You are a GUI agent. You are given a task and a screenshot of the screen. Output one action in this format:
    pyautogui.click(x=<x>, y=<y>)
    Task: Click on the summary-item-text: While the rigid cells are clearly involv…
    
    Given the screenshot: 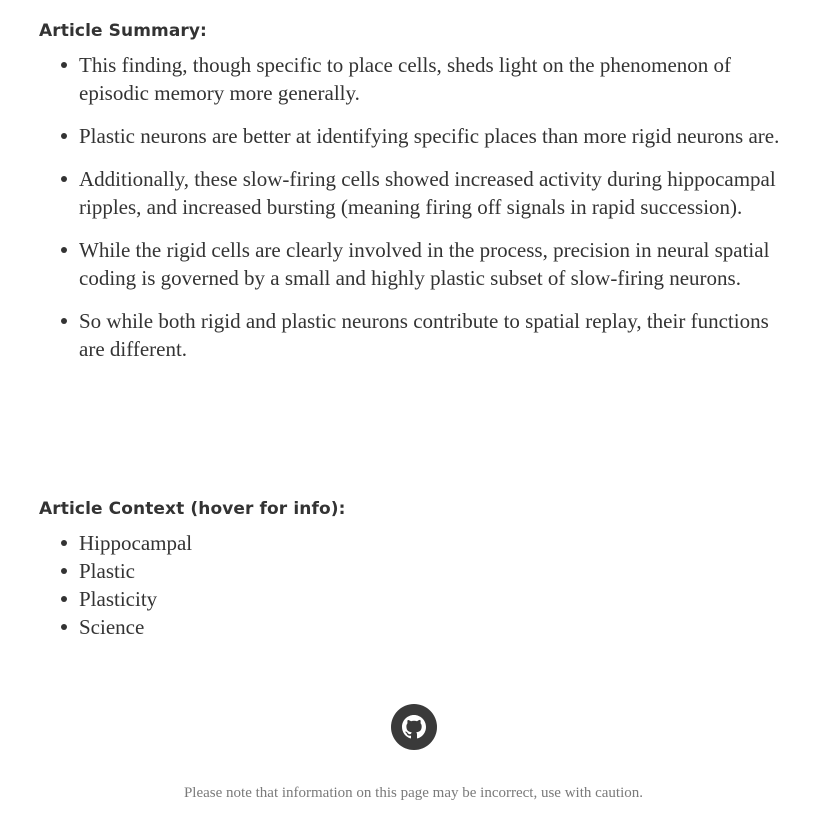 What is the action you would take?
    pyautogui.click(x=424, y=264)
    